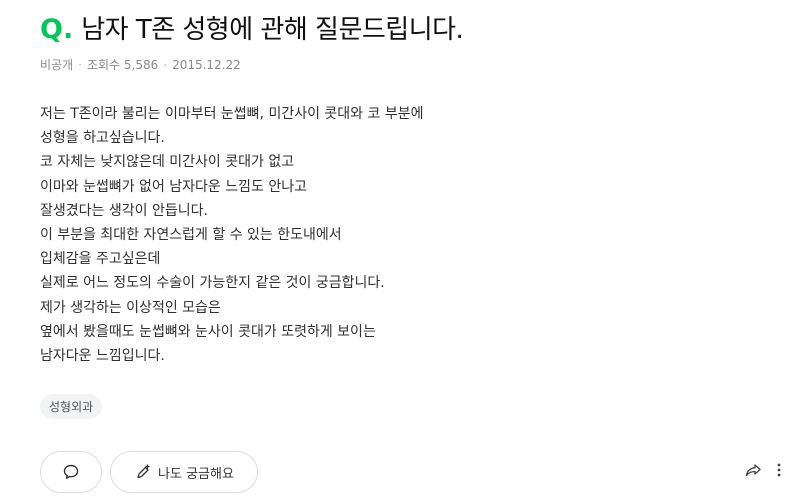 This screenshot has height=501, width=800. What do you see at coordinates (130, 307) in the screenshot?
I see `body-line: 제가 생각하는 이상적인 모습은` at bounding box center [130, 307].